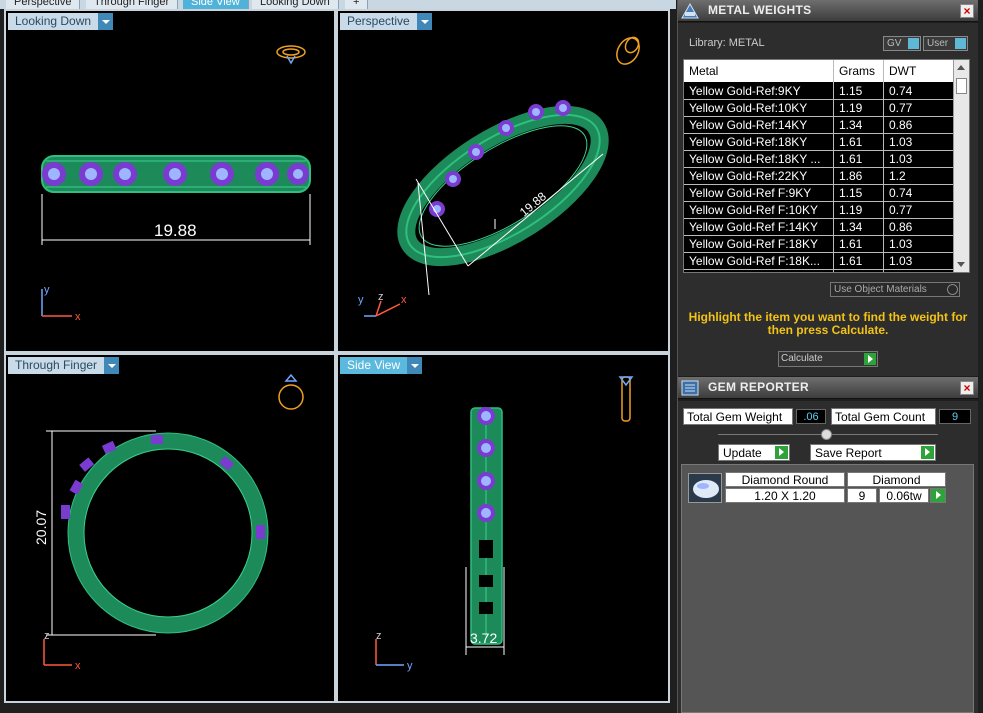 Image resolution: width=983 pixels, height=713 pixels. What do you see at coordinates (819, 91) in the screenshot?
I see `table-row: Yellow Gold-Ref:9KY 1.15 0.74` at bounding box center [819, 91].